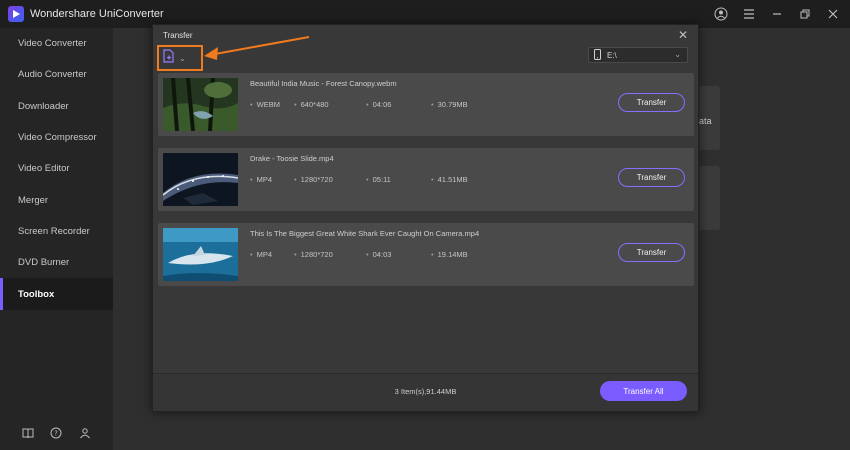  I want to click on background-card-text: ata, so click(705, 121).